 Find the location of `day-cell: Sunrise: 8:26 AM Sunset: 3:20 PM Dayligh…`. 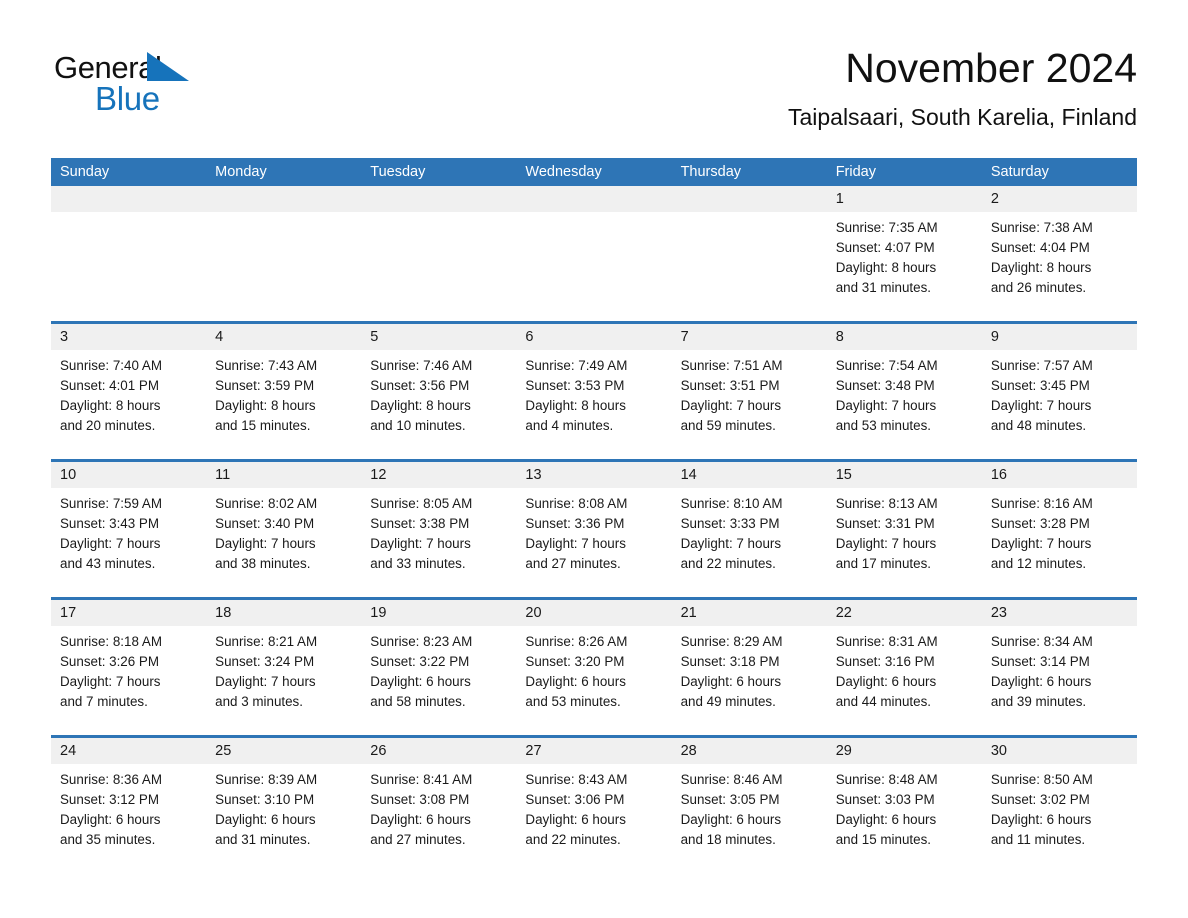

day-cell: Sunrise: 8:26 AM Sunset: 3:20 PM Dayligh… is located at coordinates (593, 683).